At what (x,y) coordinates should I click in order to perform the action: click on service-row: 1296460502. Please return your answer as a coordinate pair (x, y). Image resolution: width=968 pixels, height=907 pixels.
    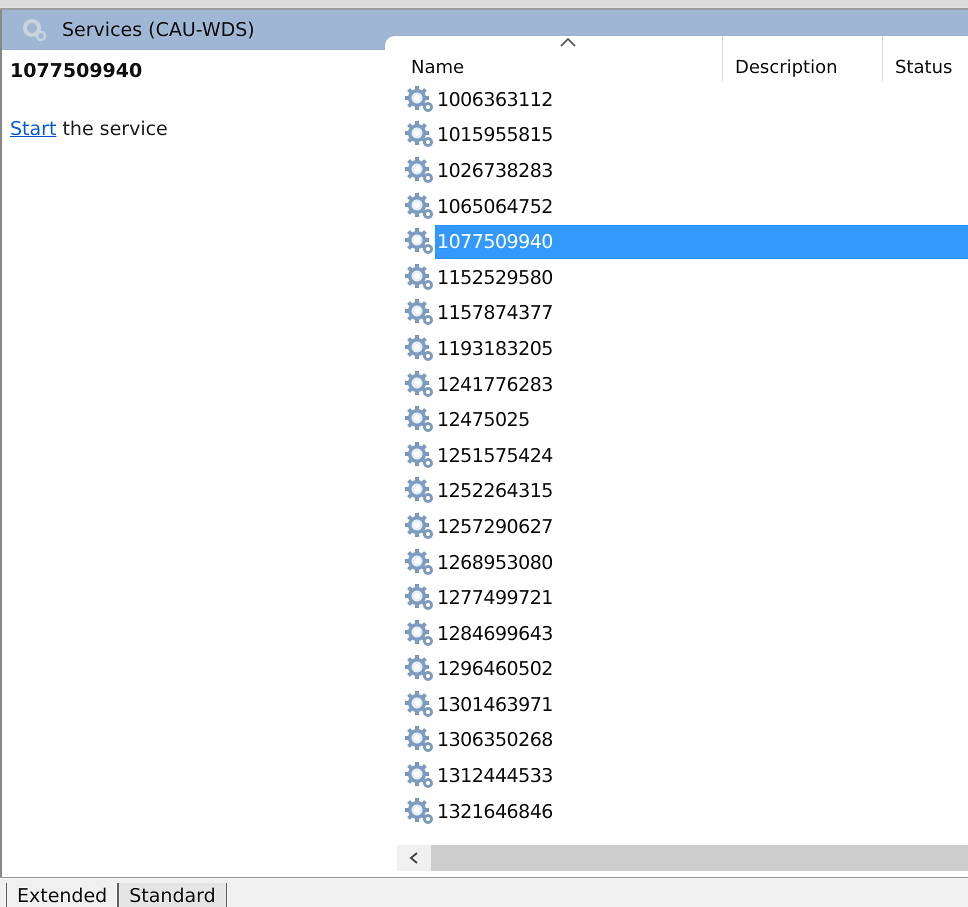
    Looking at the image, I should click on (701, 669).